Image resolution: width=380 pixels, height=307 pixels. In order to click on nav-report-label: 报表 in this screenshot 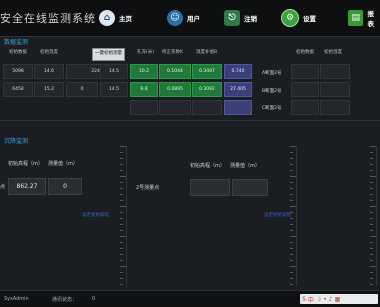, I will do `click(370, 19)`.